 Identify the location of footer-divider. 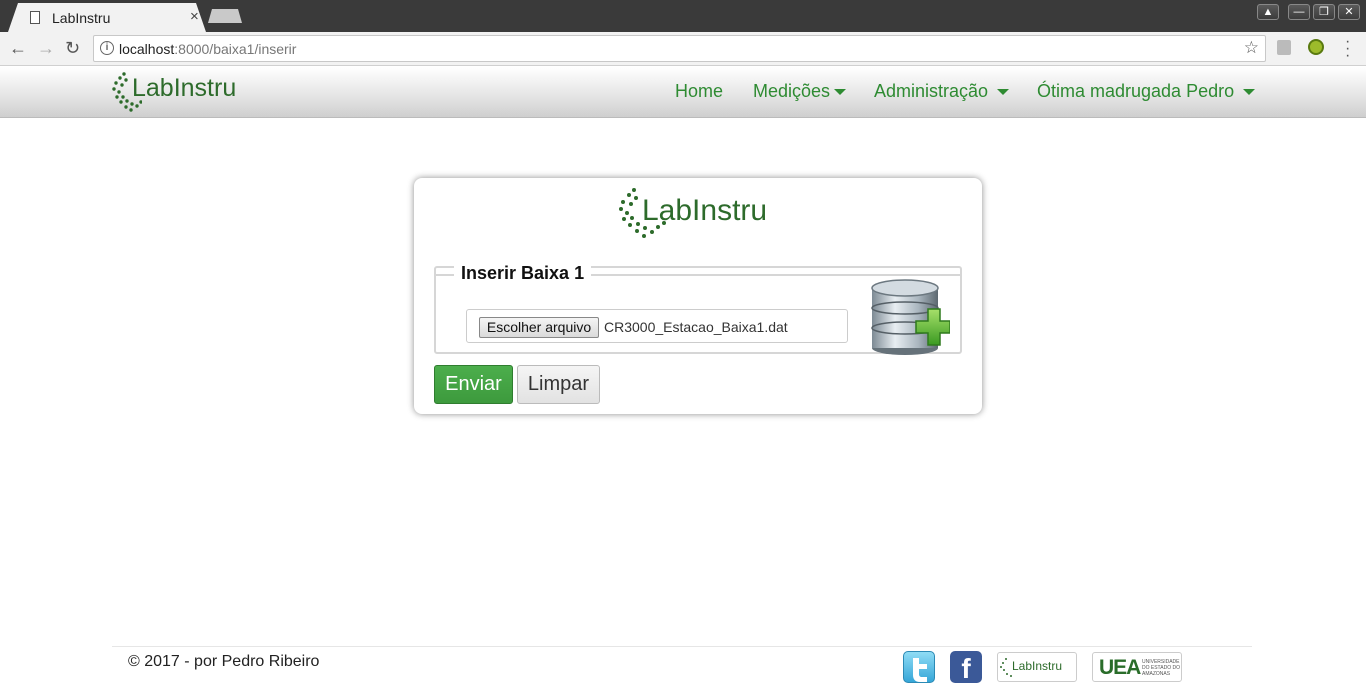
(682, 646).